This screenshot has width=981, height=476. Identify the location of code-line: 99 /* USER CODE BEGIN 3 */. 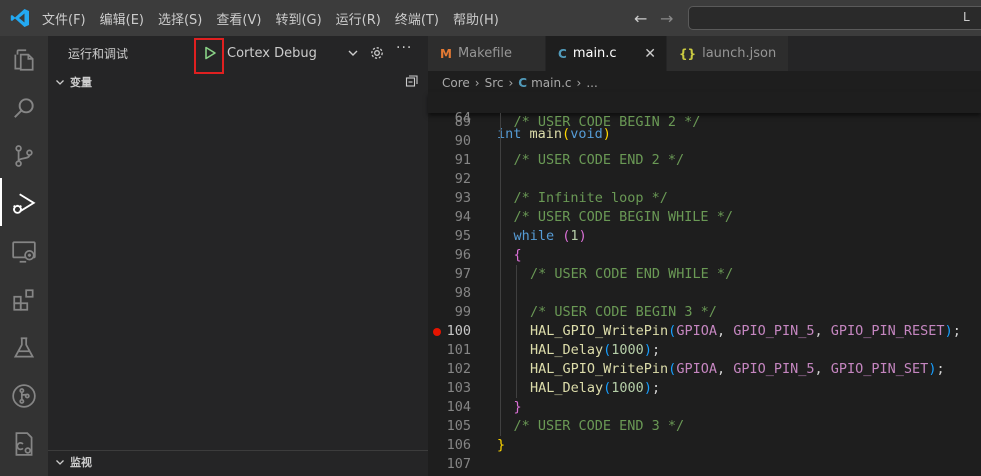
(704, 312).